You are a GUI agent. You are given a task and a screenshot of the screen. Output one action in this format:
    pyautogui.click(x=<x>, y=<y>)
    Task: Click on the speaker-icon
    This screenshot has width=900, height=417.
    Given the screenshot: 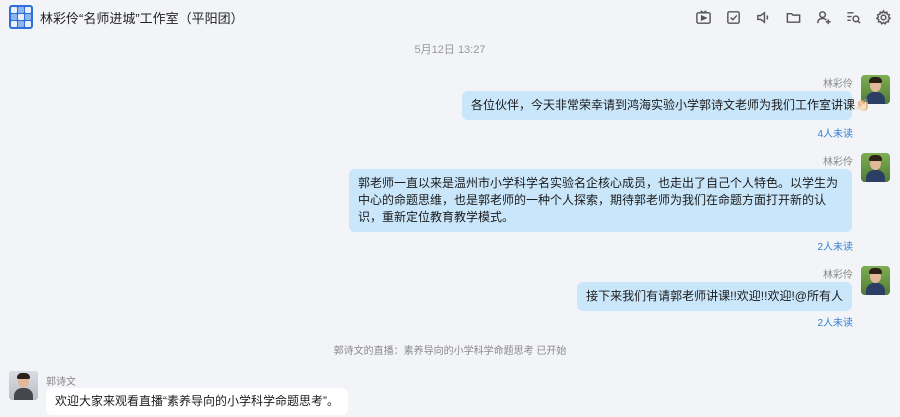 What is the action you would take?
    pyautogui.click(x=763, y=17)
    